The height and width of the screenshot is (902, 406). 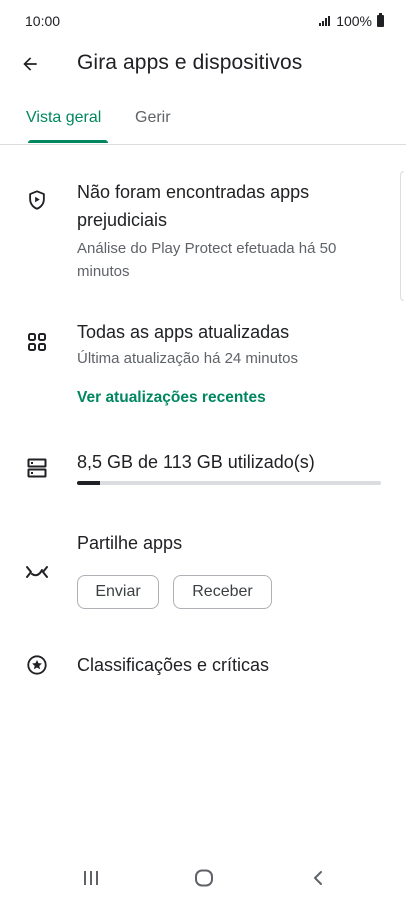 What do you see at coordinates (193, 192) in the screenshot?
I see `protect-title-line1: Não foram encontradas apps` at bounding box center [193, 192].